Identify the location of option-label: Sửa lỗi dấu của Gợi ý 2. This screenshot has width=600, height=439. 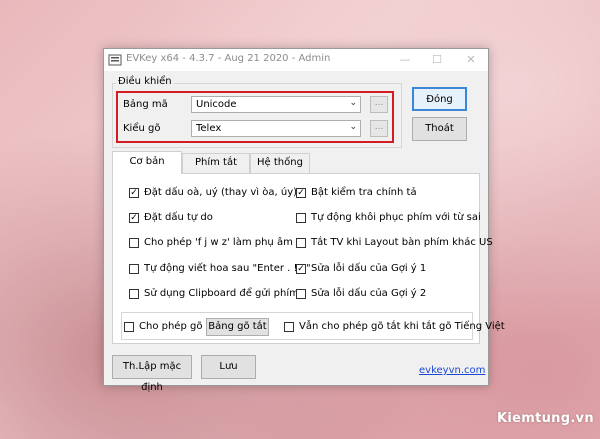
(369, 293).